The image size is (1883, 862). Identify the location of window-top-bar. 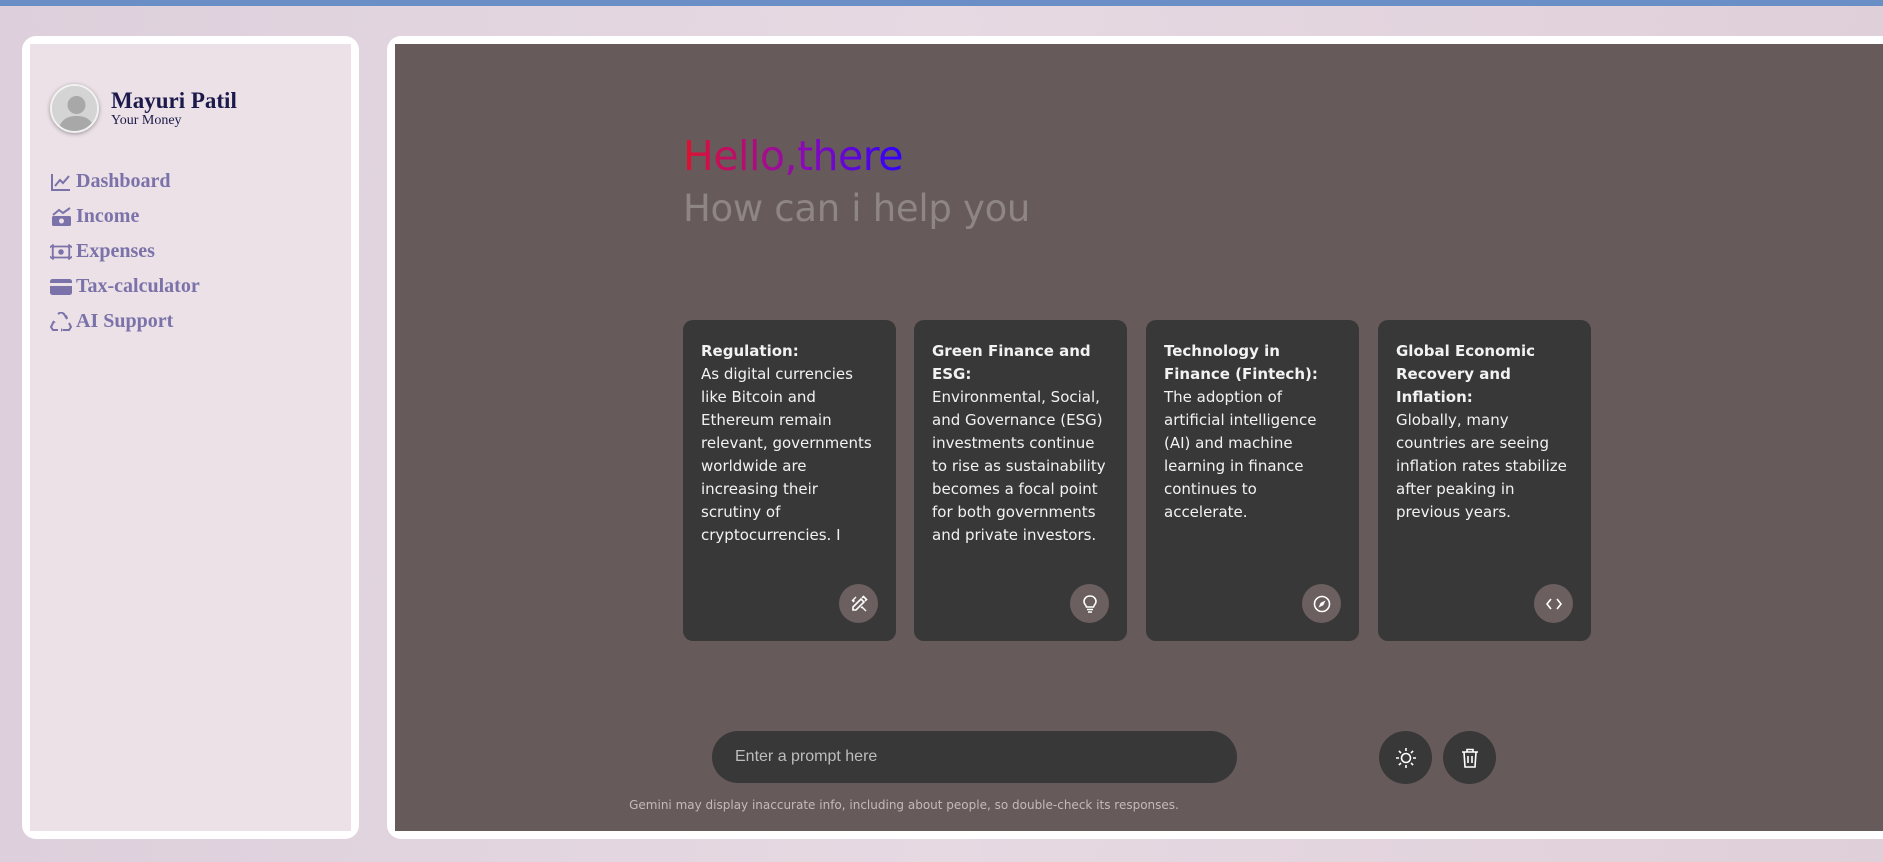
(941, 3).